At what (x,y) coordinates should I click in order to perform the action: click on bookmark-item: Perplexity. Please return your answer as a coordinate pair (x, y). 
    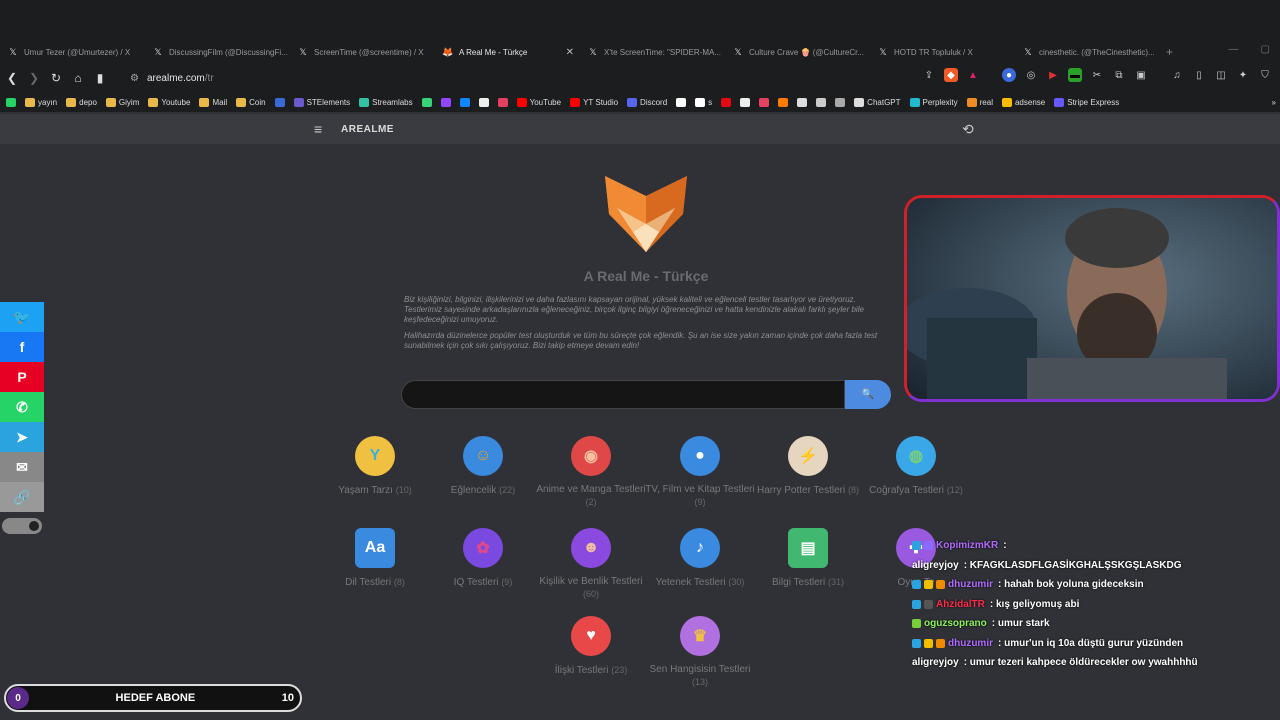
    Looking at the image, I should click on (933, 102).